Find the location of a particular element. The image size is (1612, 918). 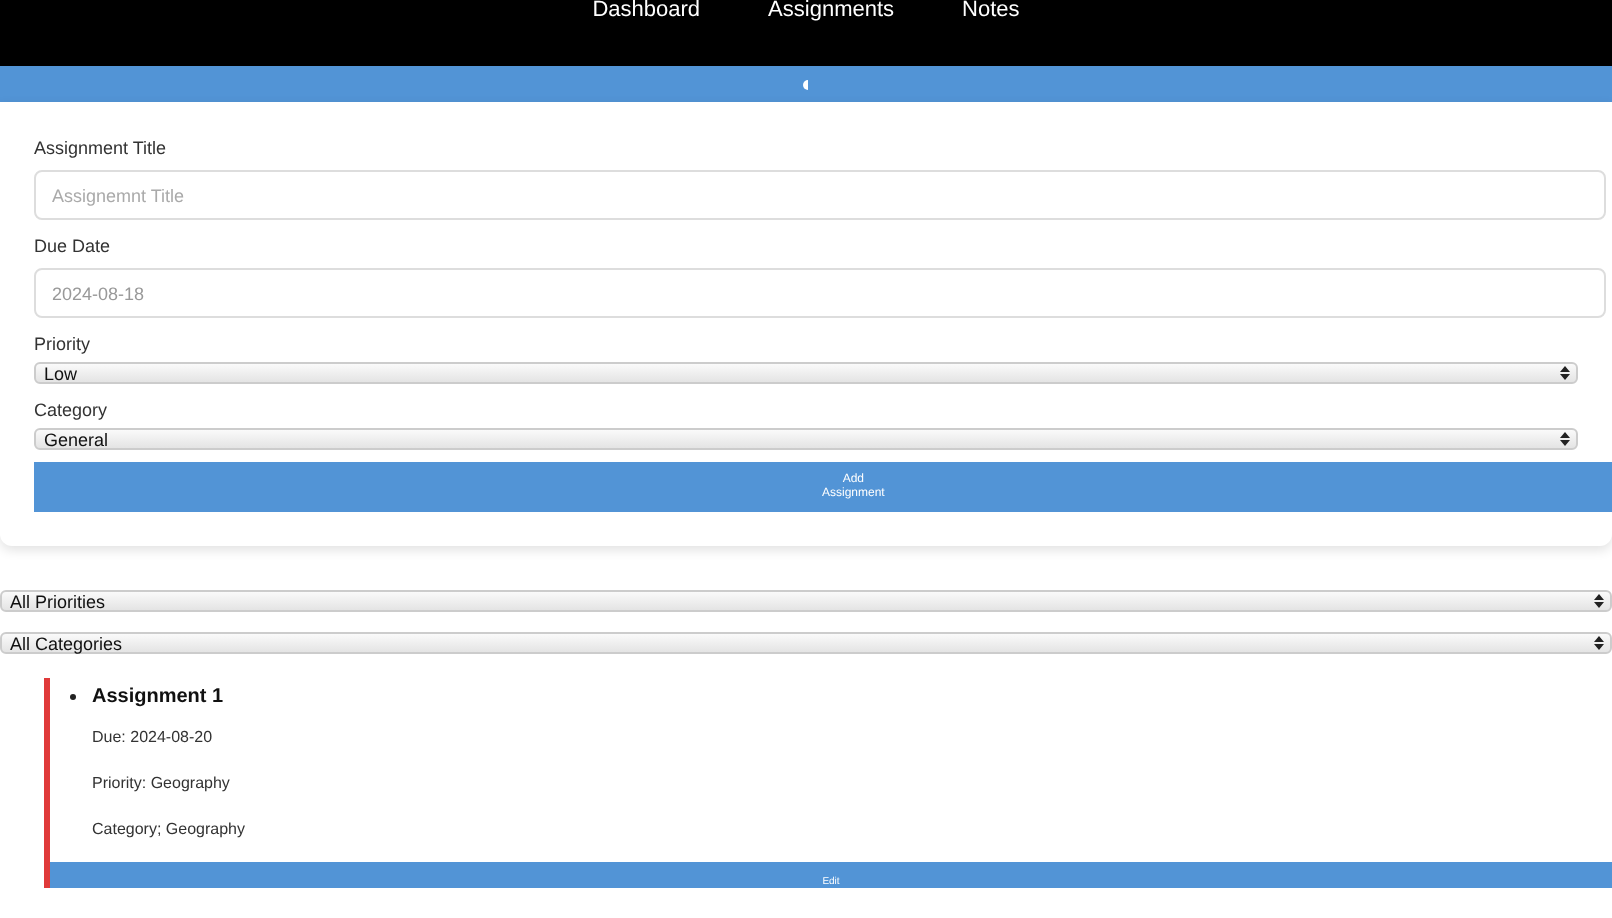

title-input: Assignemnt Title is located at coordinates (820, 195).